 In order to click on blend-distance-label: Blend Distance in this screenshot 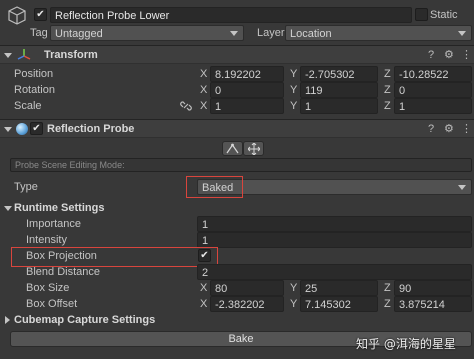, I will do `click(63, 272)`.